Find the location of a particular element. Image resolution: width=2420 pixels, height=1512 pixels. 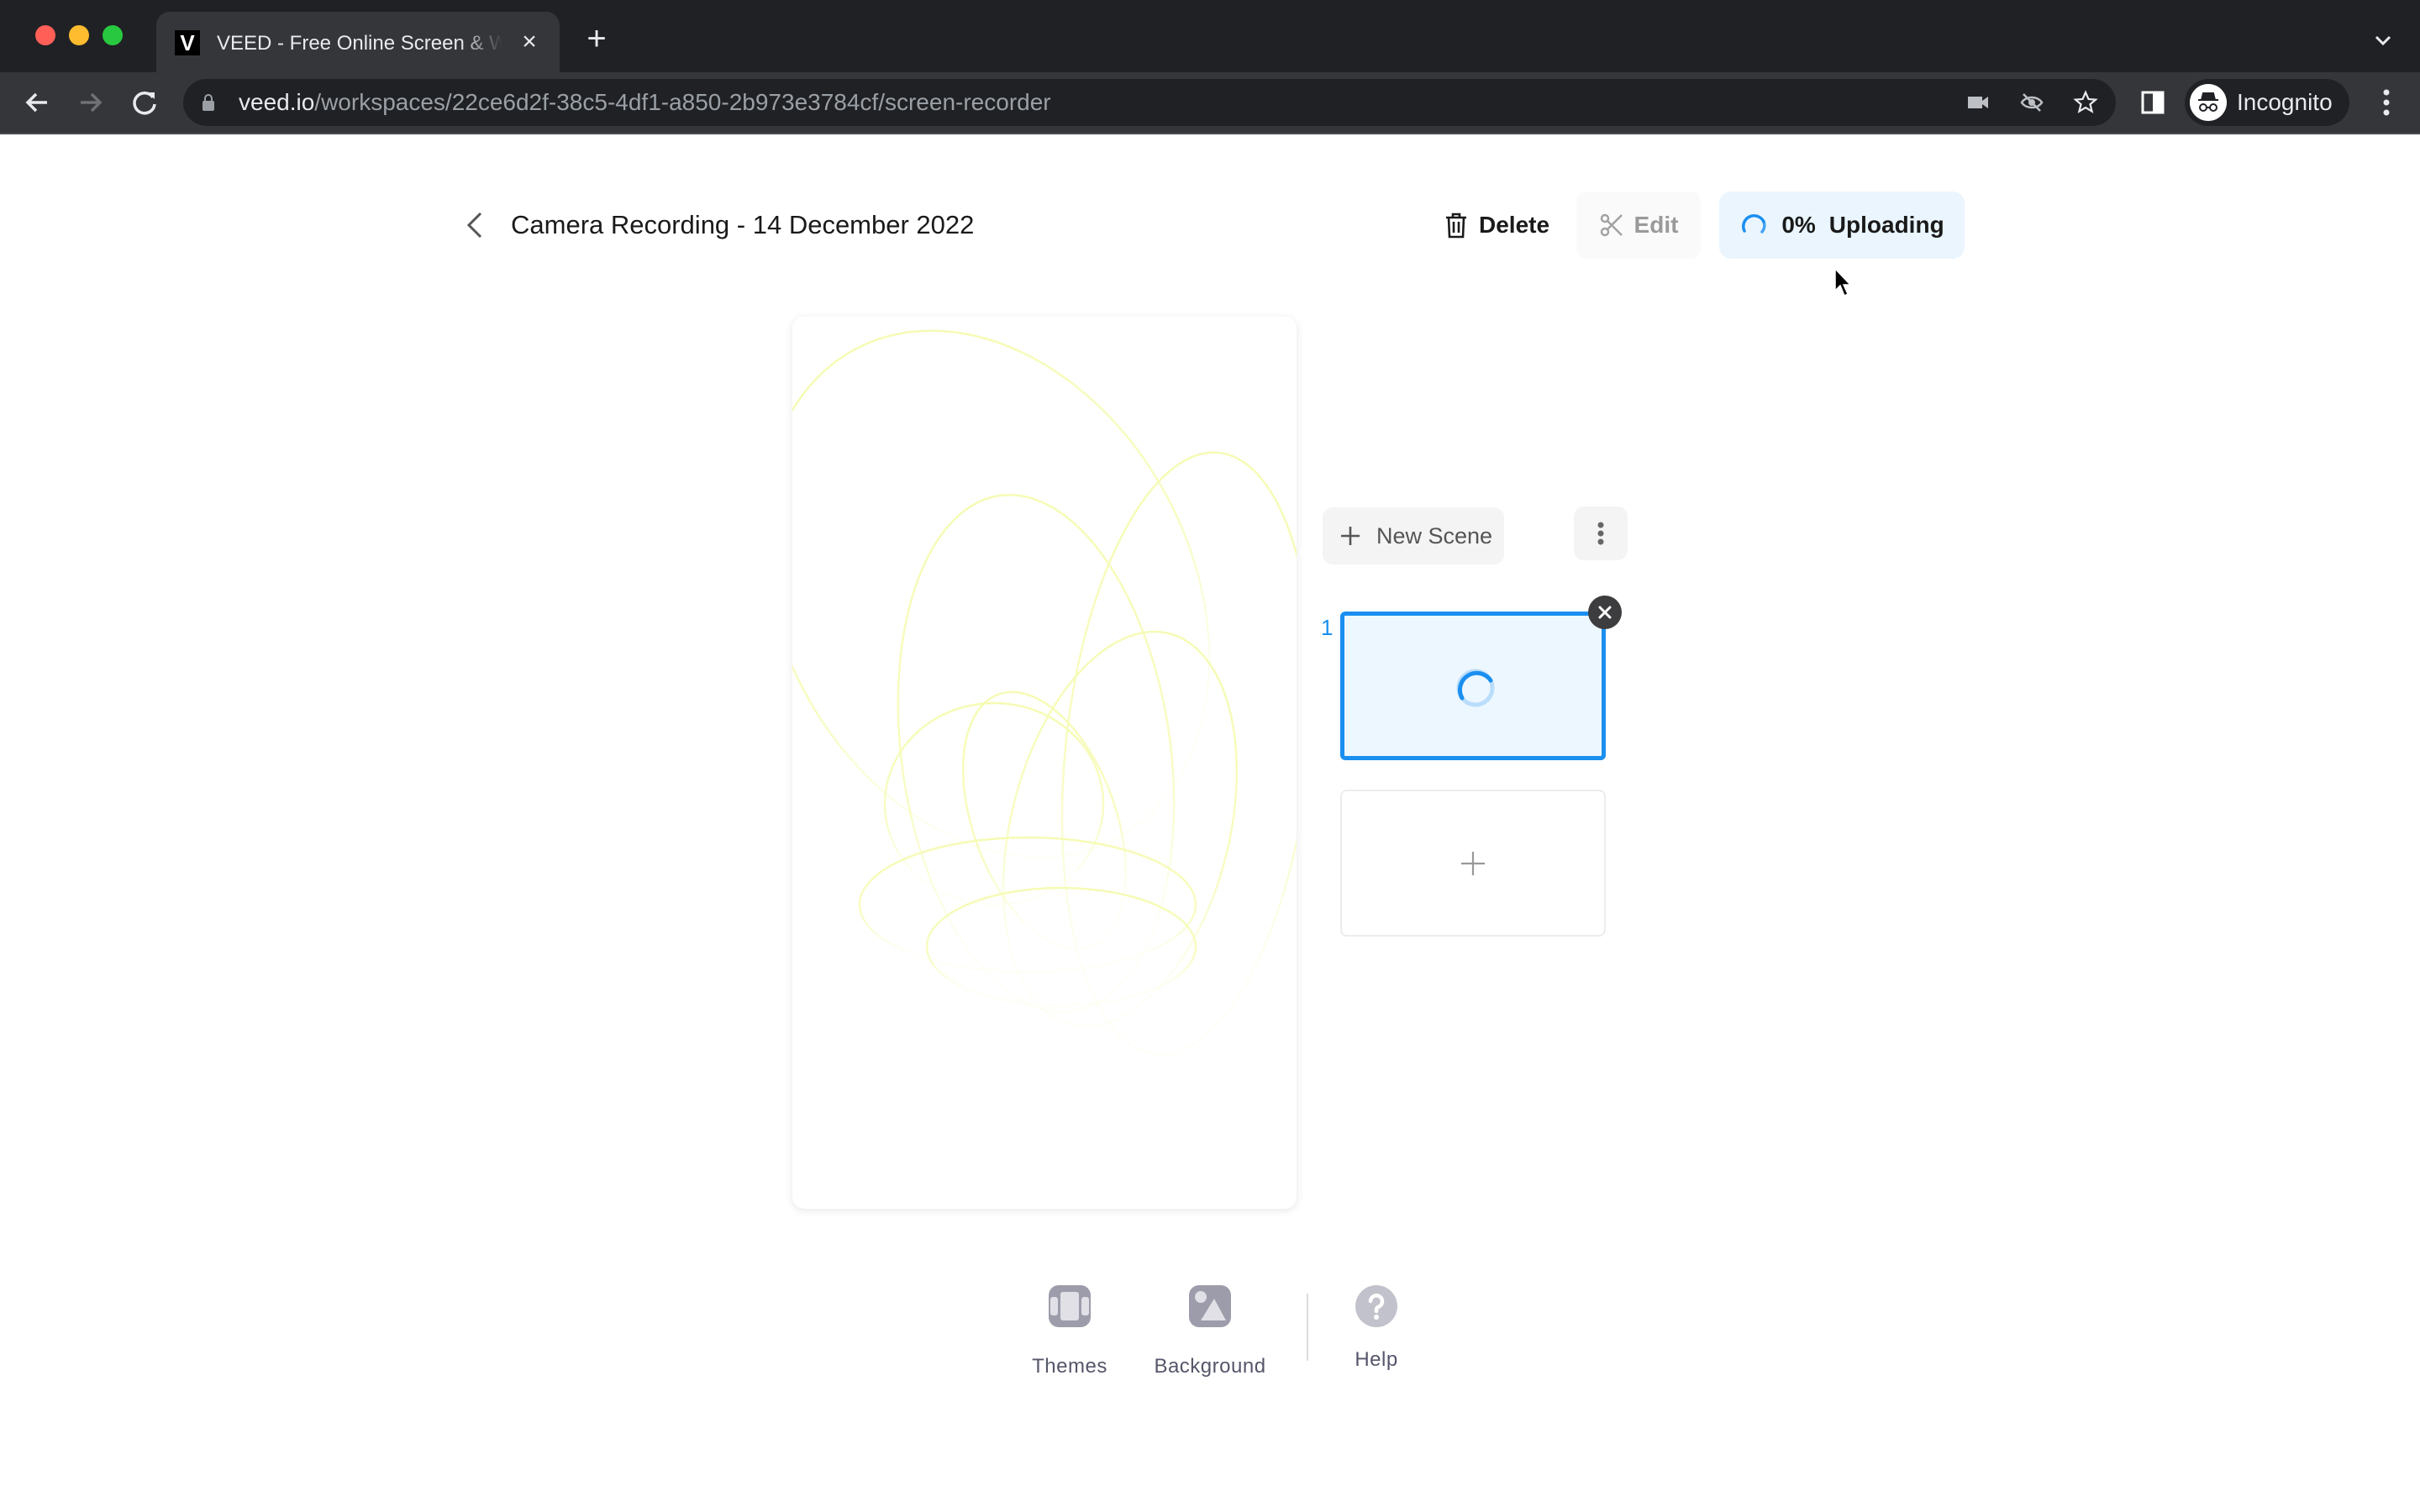

delete-button: Delete is located at coordinates (1497, 225).